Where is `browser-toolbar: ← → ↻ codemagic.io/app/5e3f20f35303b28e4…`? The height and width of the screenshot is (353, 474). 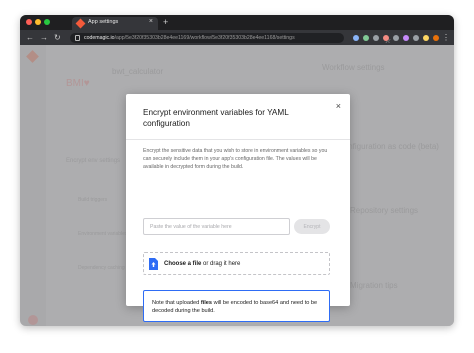 browser-toolbar: ← → ↻ codemagic.io/app/5e3f20f35303b28e4… is located at coordinates (237, 37).